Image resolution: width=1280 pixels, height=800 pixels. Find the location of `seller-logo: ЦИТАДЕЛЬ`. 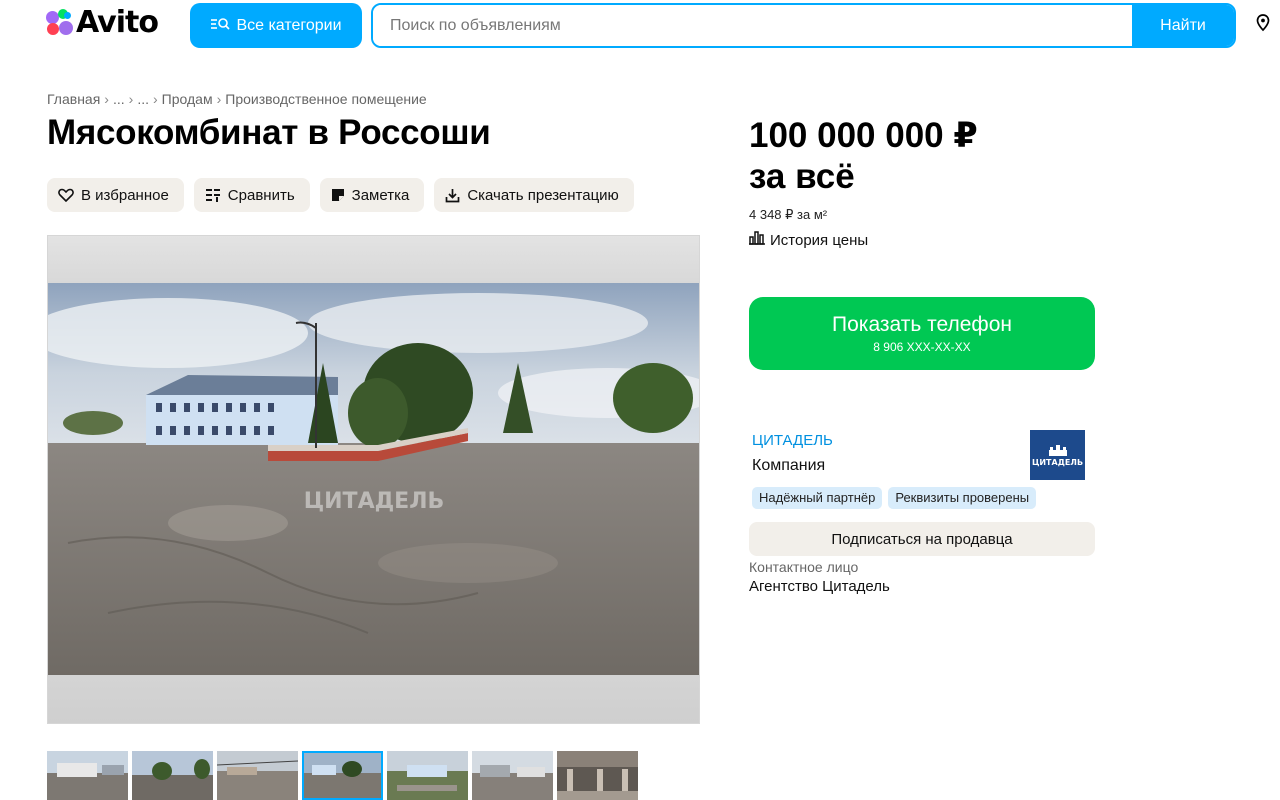

seller-logo: ЦИТАДЕЛЬ is located at coordinates (1057, 455).